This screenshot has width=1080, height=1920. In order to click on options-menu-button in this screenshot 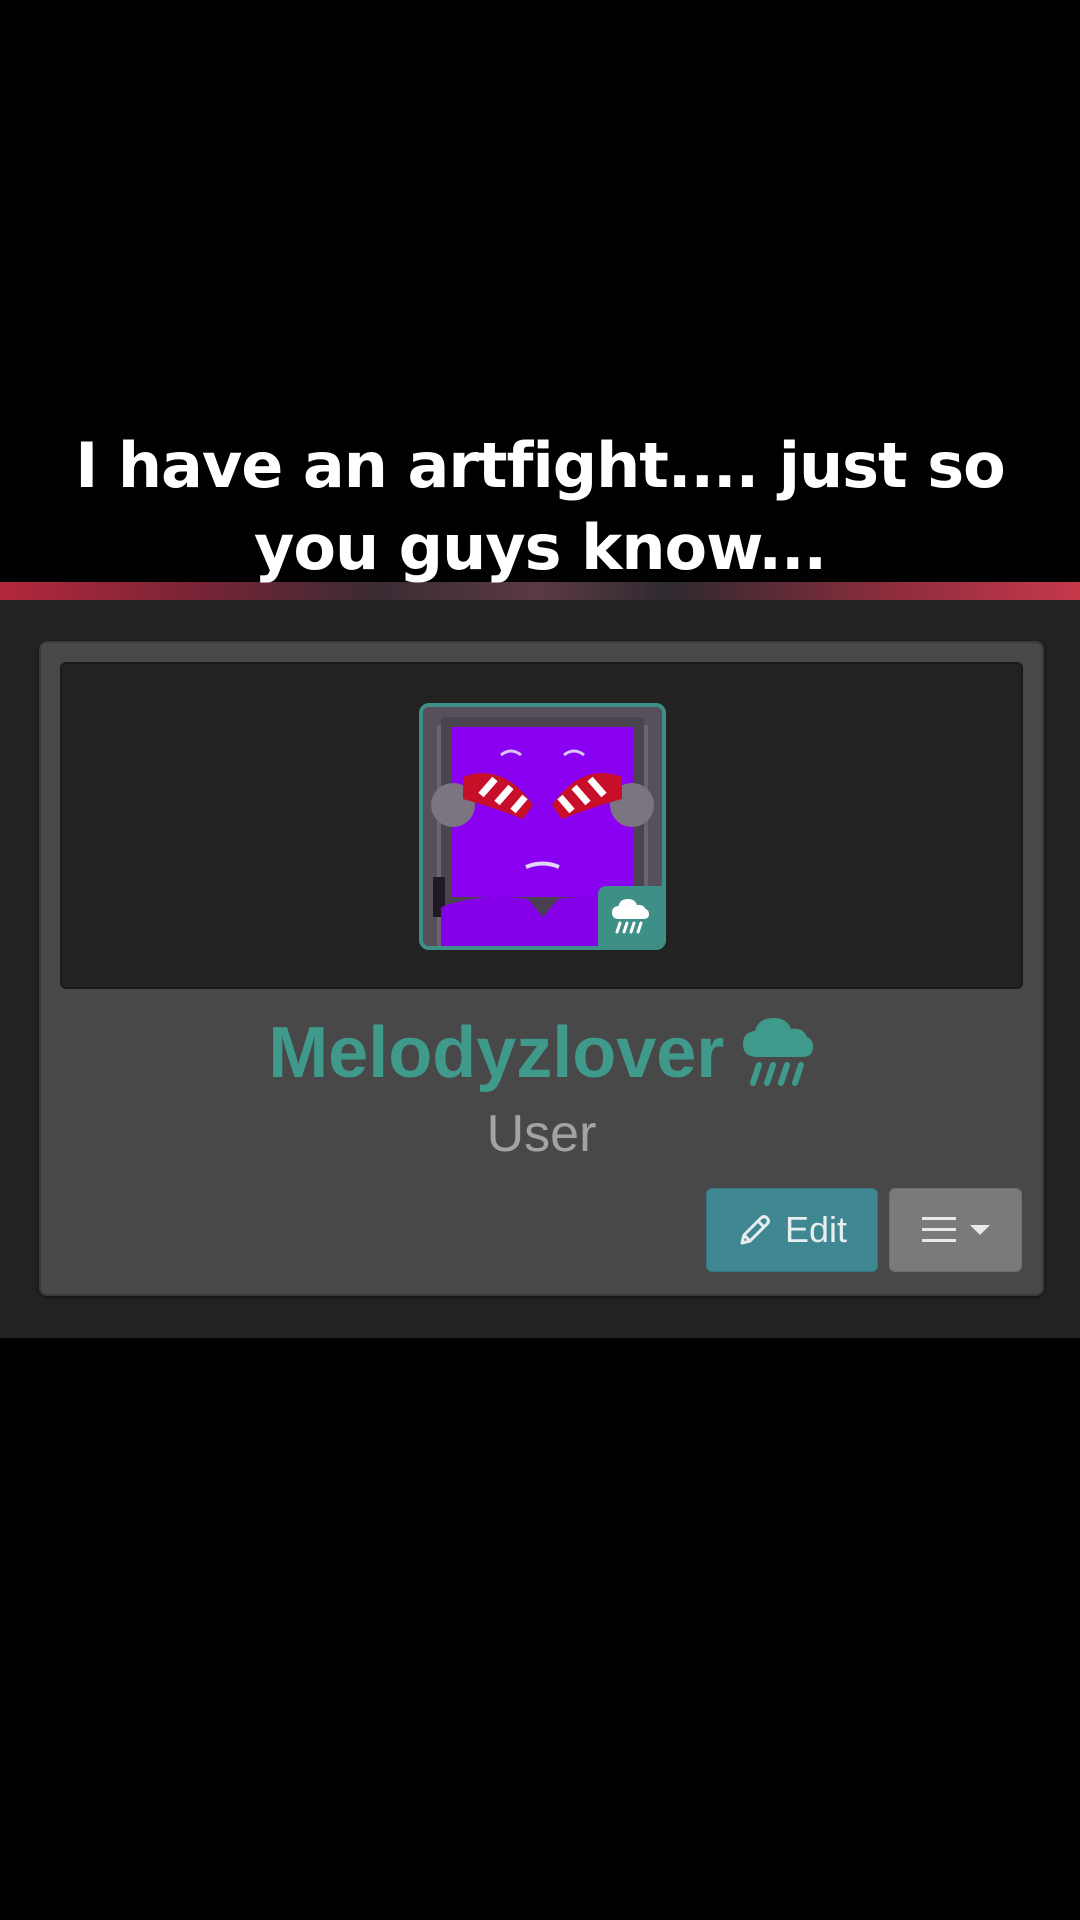, I will do `click(955, 1230)`.